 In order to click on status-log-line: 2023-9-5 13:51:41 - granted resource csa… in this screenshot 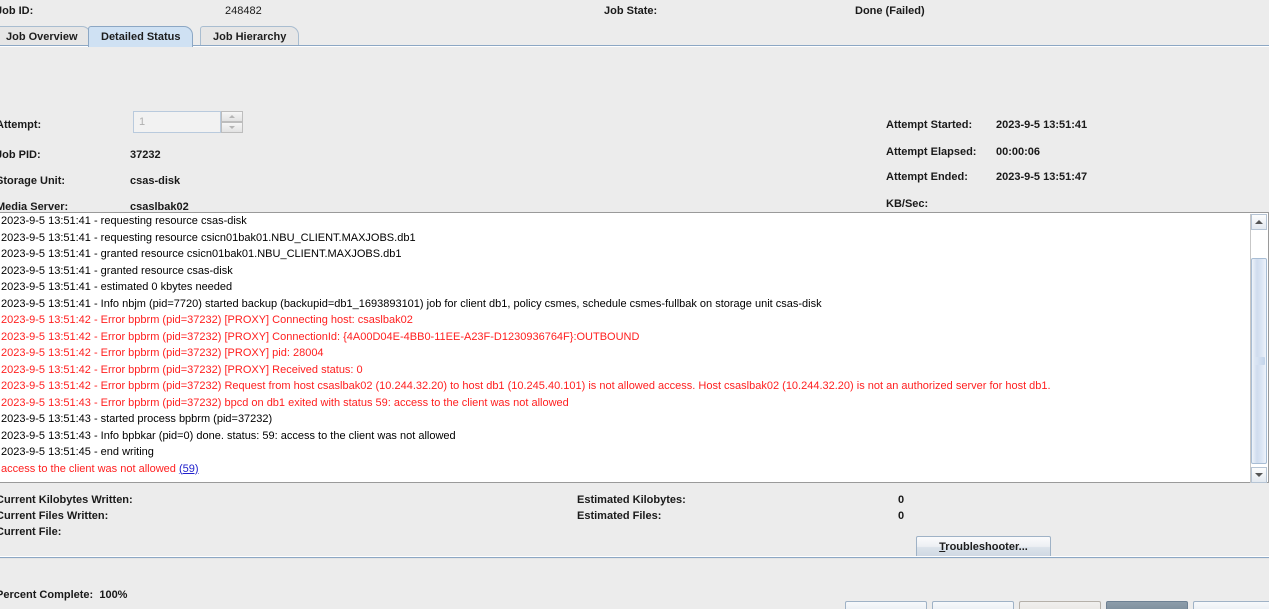, I will do `click(625, 271)`.